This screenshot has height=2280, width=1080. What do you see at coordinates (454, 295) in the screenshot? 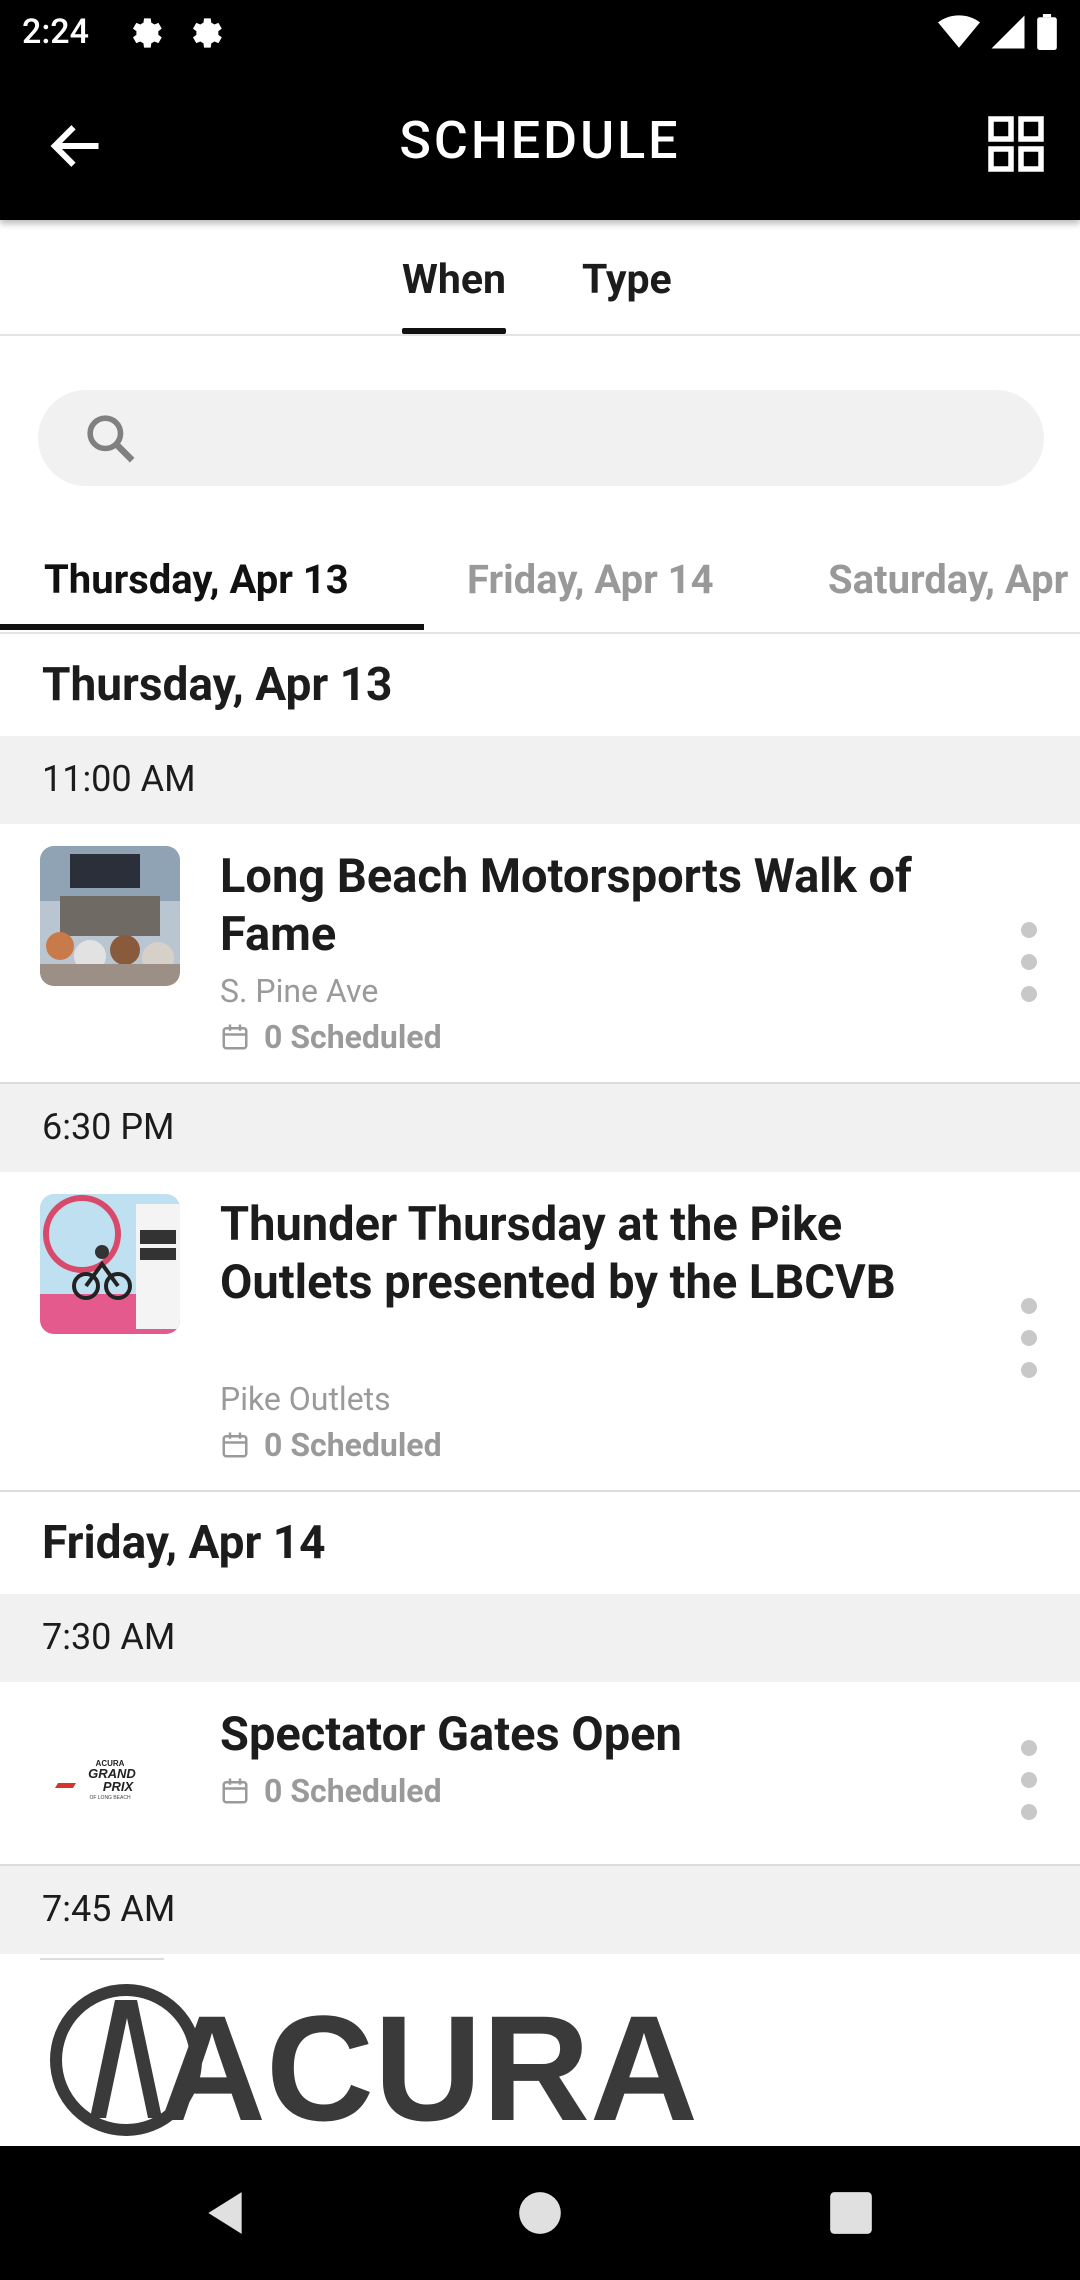
I see `tab-when: When` at bounding box center [454, 295].